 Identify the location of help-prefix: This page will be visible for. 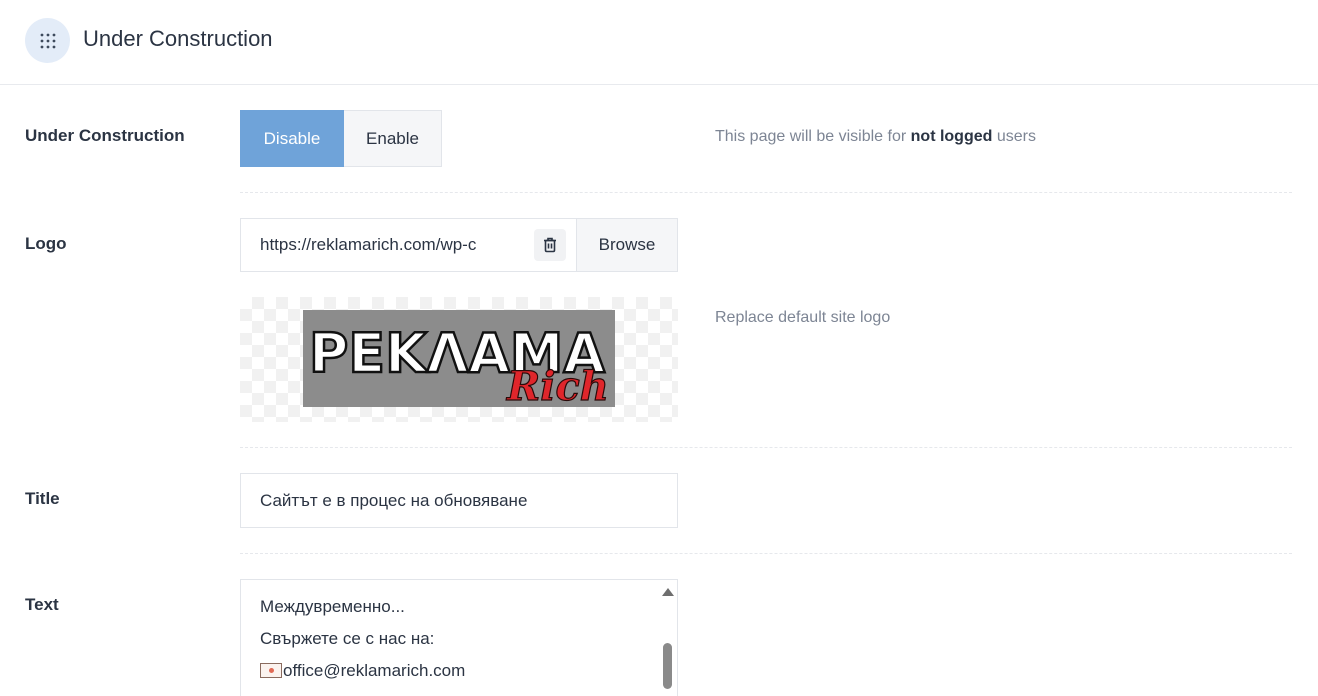
(813, 136).